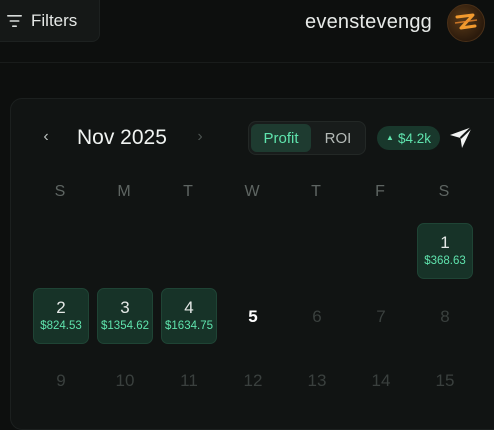 This screenshot has width=494, height=430. I want to click on metric-toggle: Profit ROI, so click(307, 138).